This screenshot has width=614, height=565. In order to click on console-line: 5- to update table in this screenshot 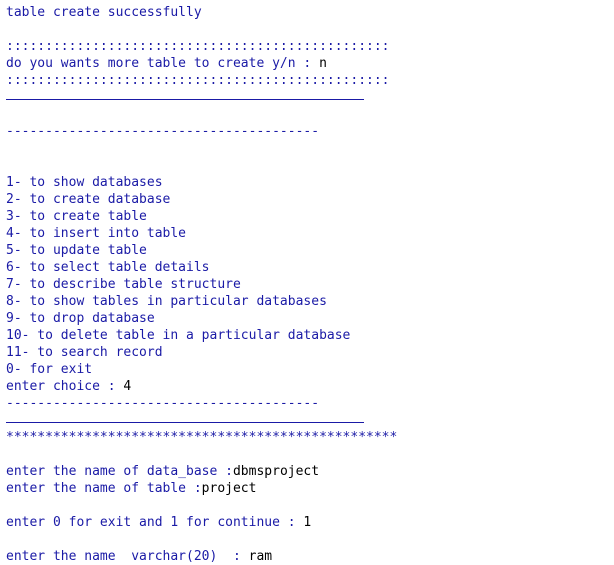, I will do `click(303, 250)`.